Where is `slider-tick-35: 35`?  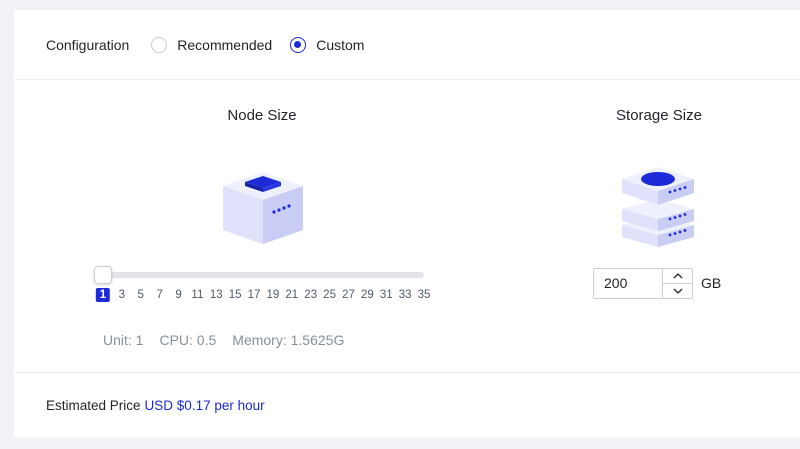 slider-tick-35: 35 is located at coordinates (424, 295).